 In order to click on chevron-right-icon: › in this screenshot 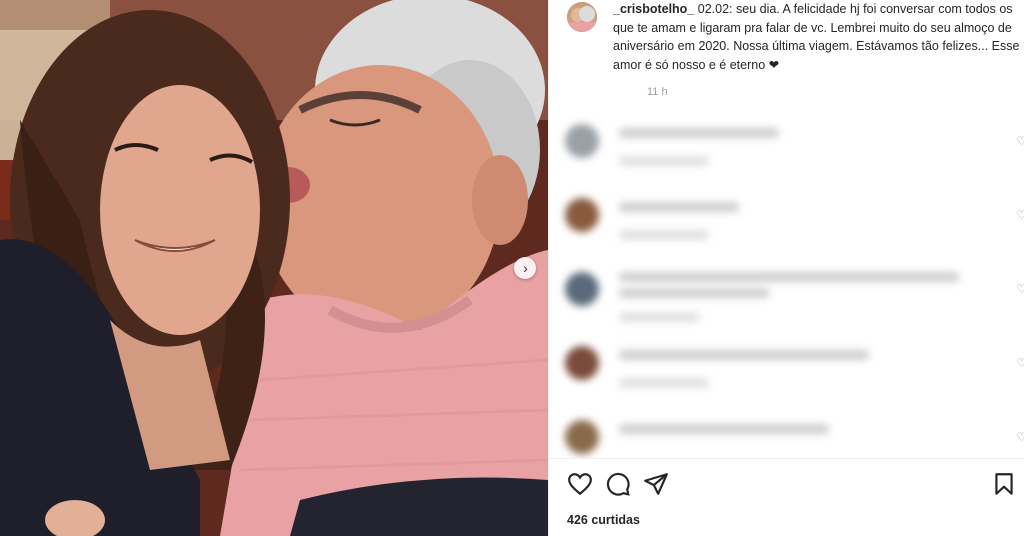, I will do `click(525, 268)`.